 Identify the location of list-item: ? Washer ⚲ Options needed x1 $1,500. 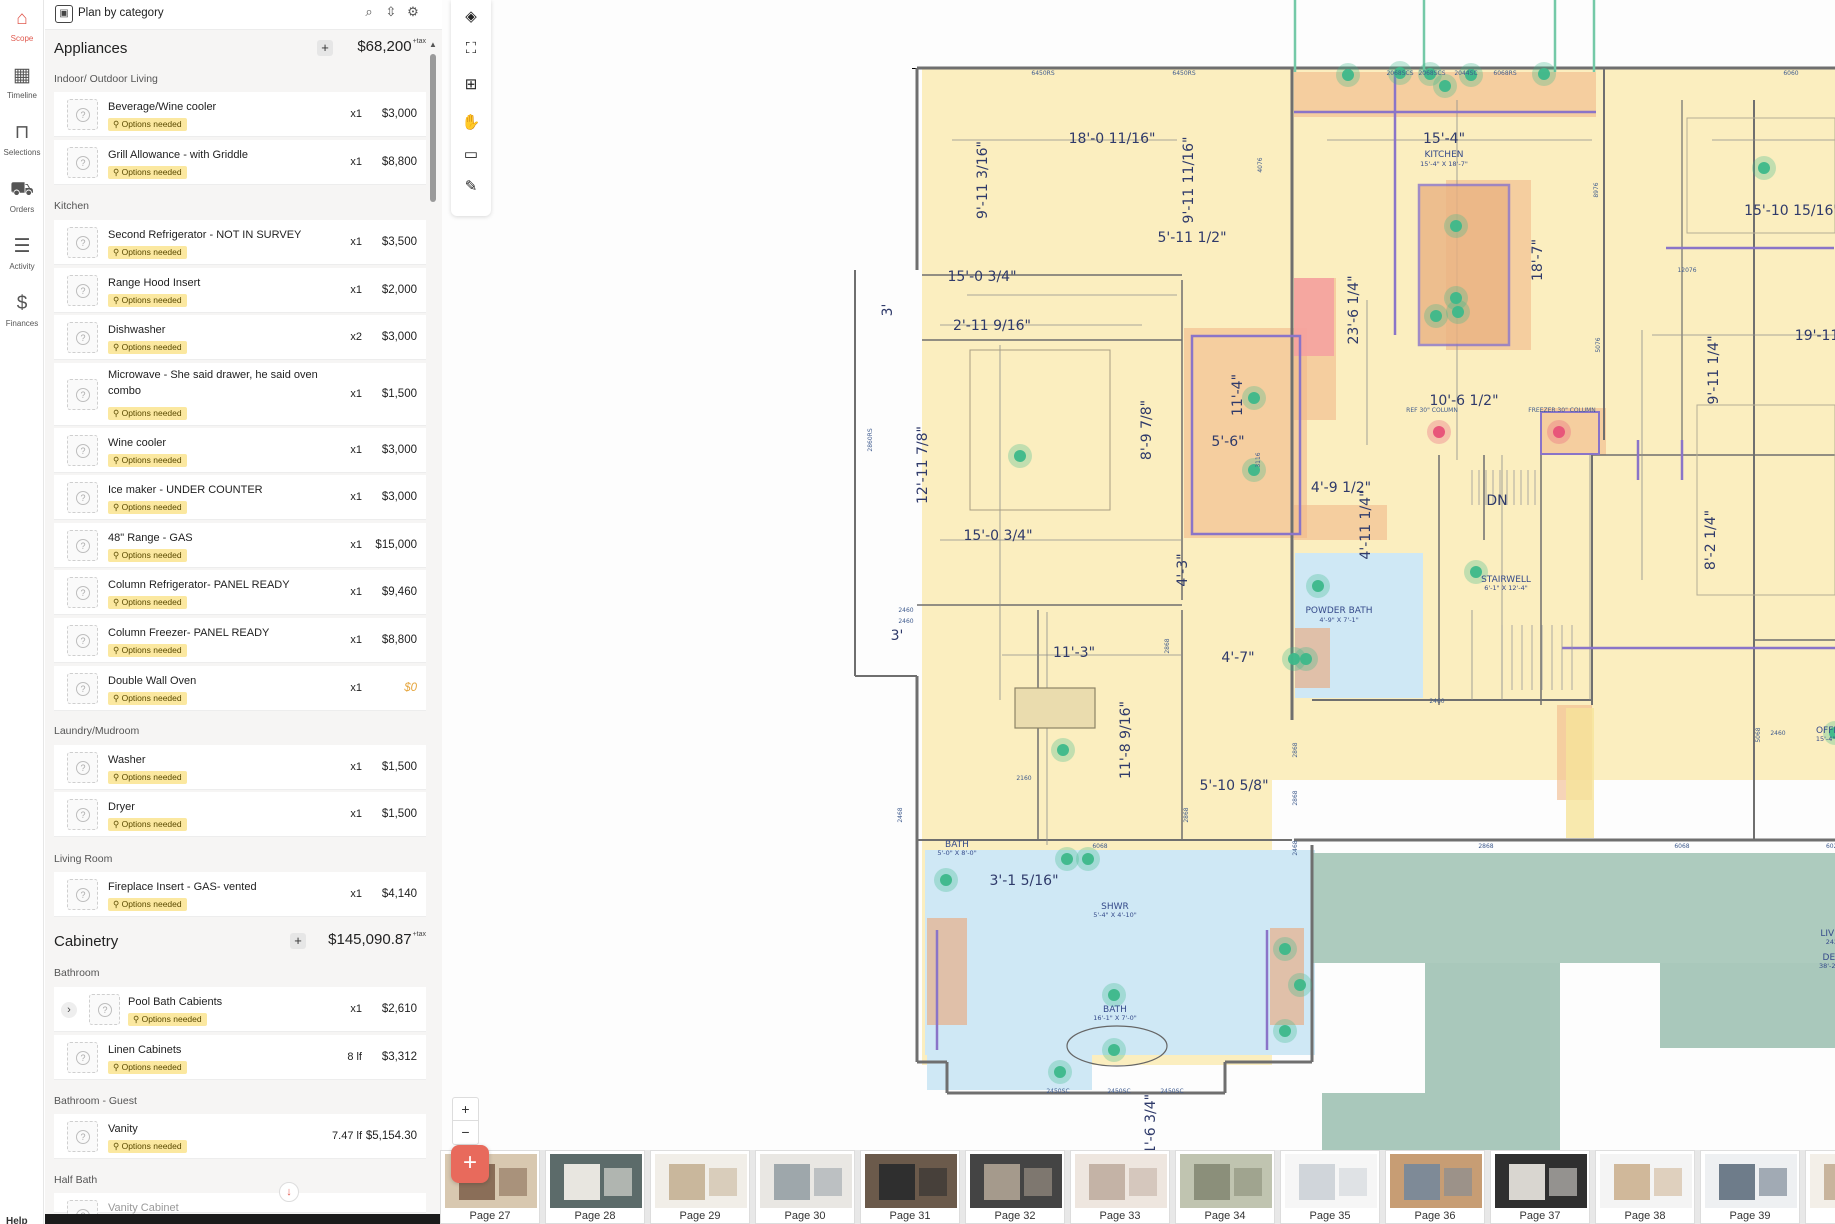
(240, 767).